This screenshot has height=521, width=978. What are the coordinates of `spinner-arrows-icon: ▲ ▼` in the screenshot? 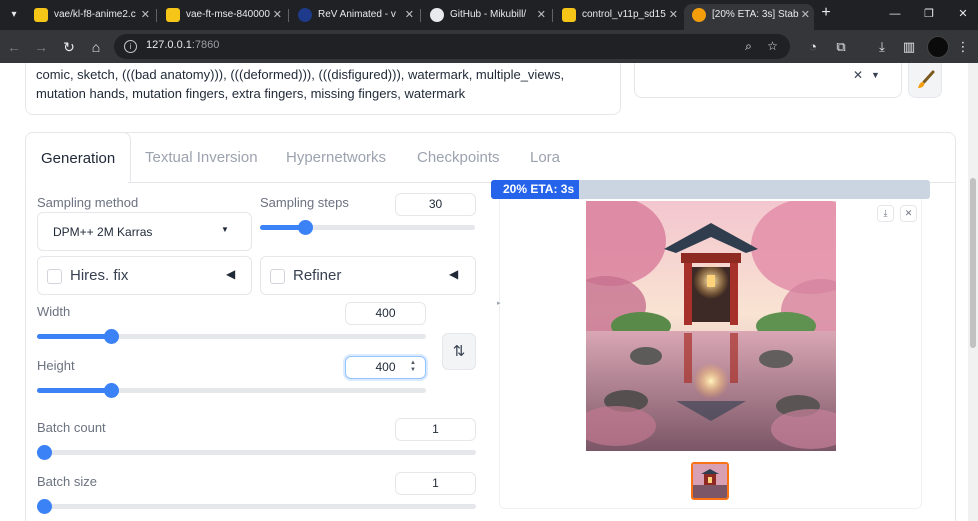 It's located at (413, 367).